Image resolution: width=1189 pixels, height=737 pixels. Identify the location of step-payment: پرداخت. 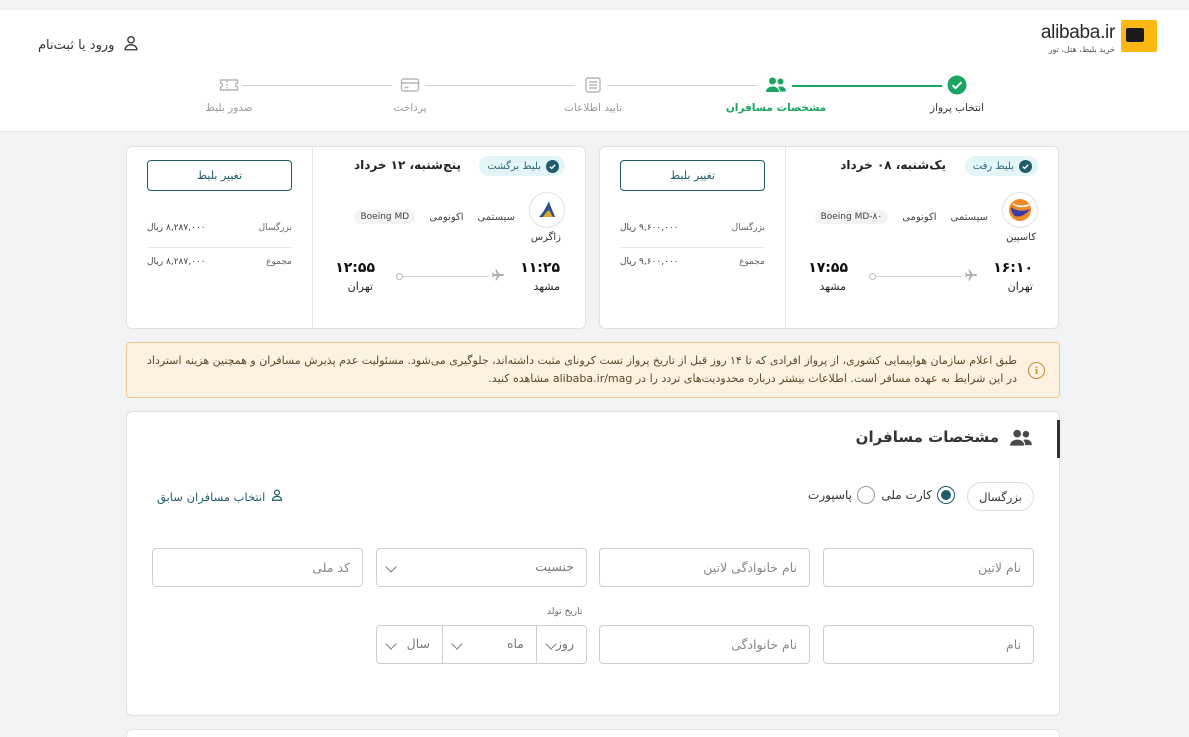
(410, 94).